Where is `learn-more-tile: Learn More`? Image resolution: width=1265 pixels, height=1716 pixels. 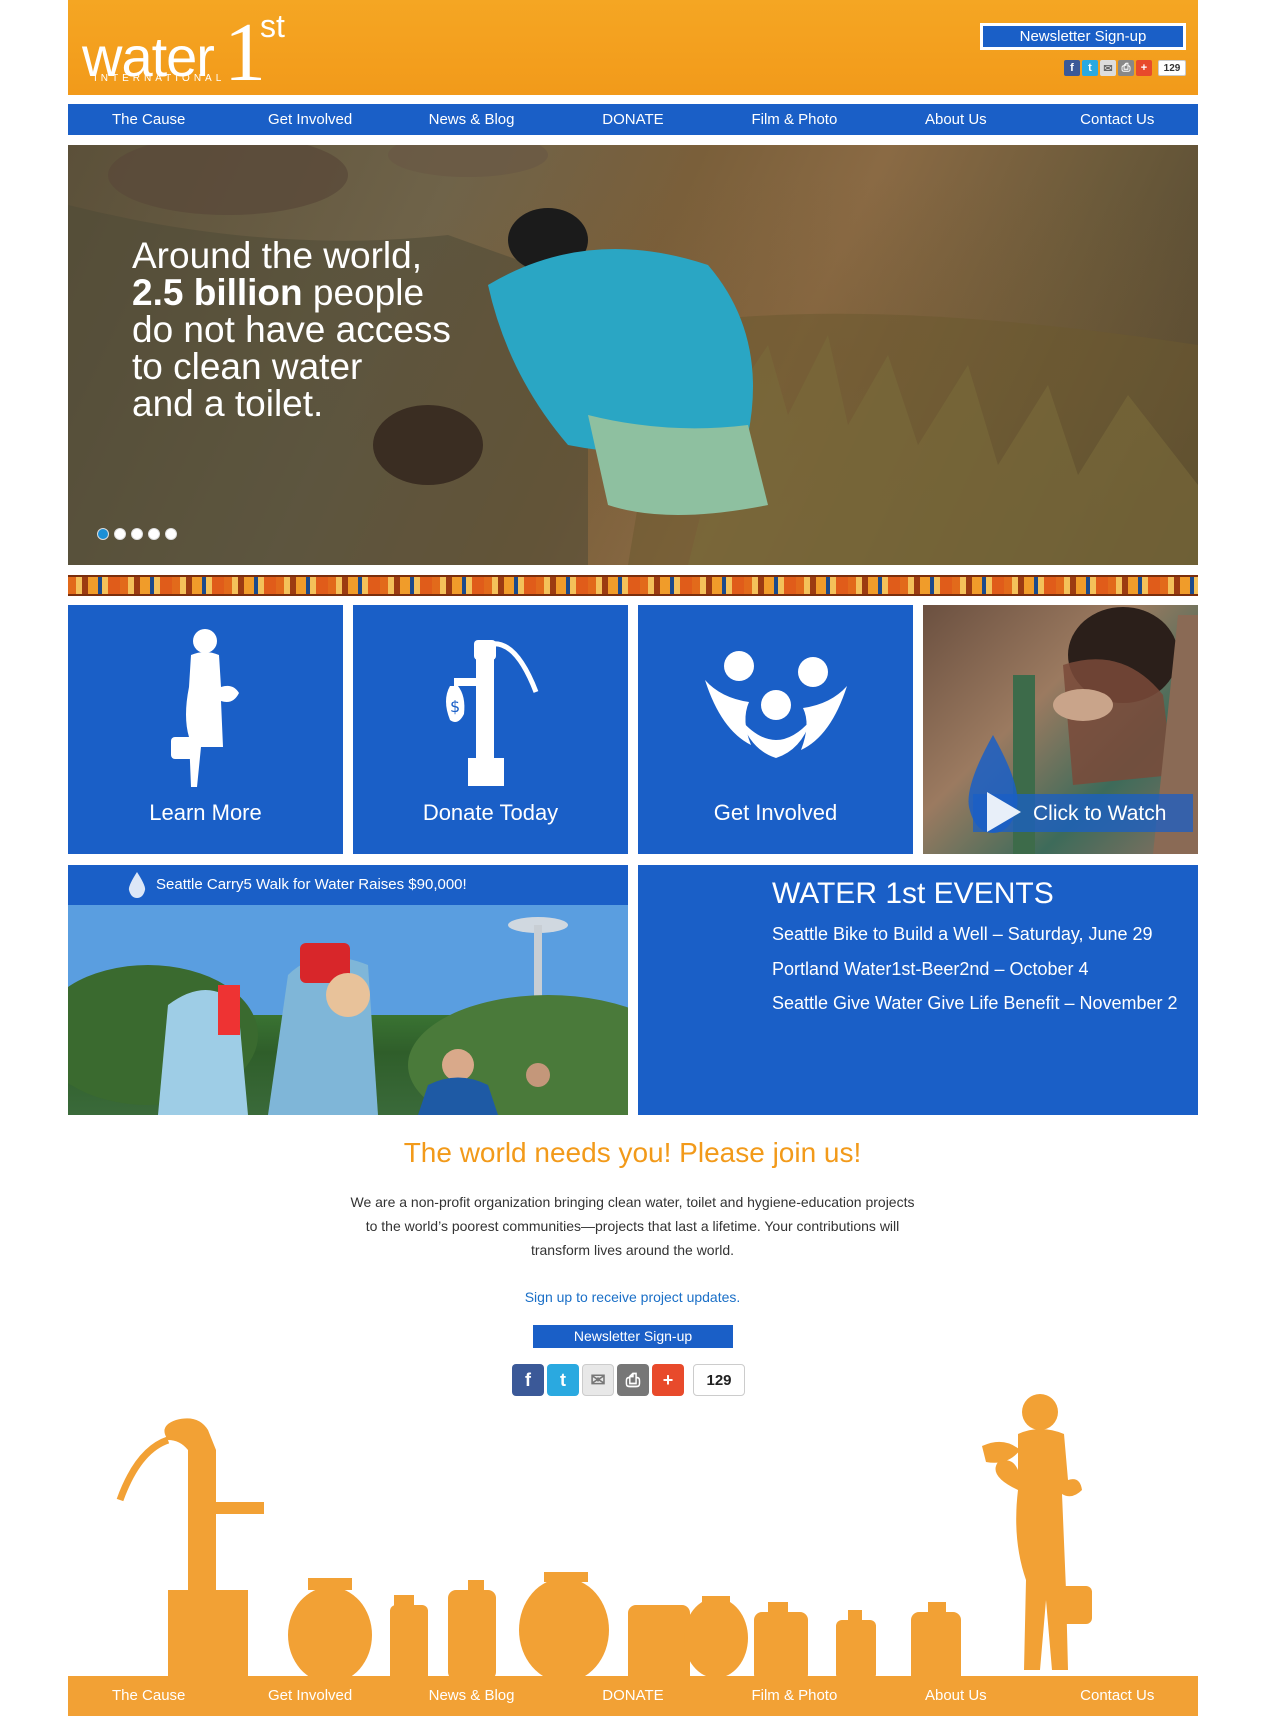 learn-more-tile: Learn More is located at coordinates (205, 729).